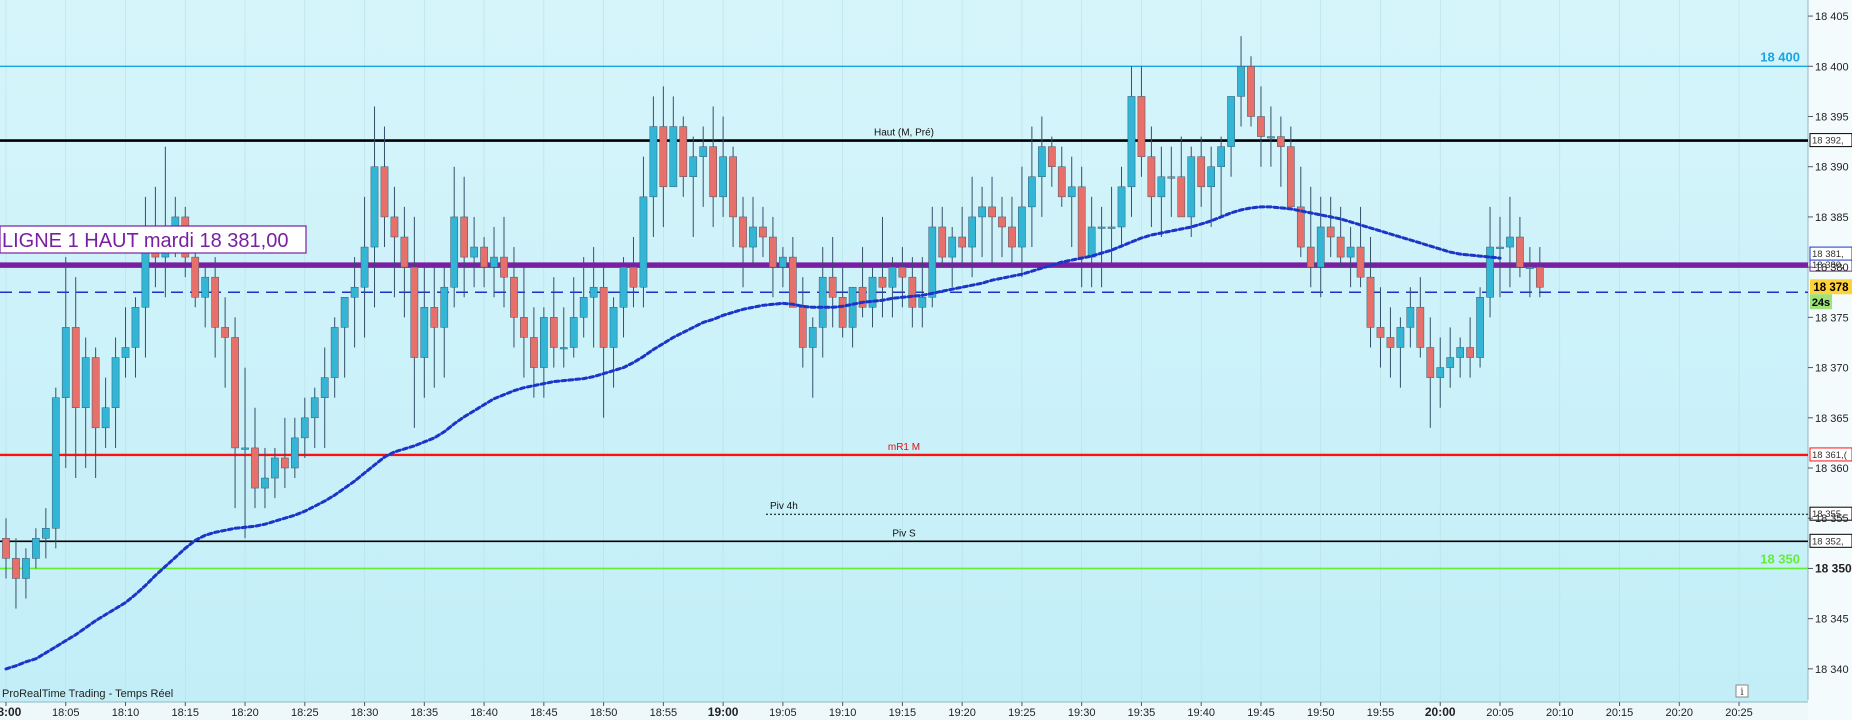  Describe the element at coordinates (1620, 713) in the screenshot. I see `x-tick-label: 20:15` at that location.